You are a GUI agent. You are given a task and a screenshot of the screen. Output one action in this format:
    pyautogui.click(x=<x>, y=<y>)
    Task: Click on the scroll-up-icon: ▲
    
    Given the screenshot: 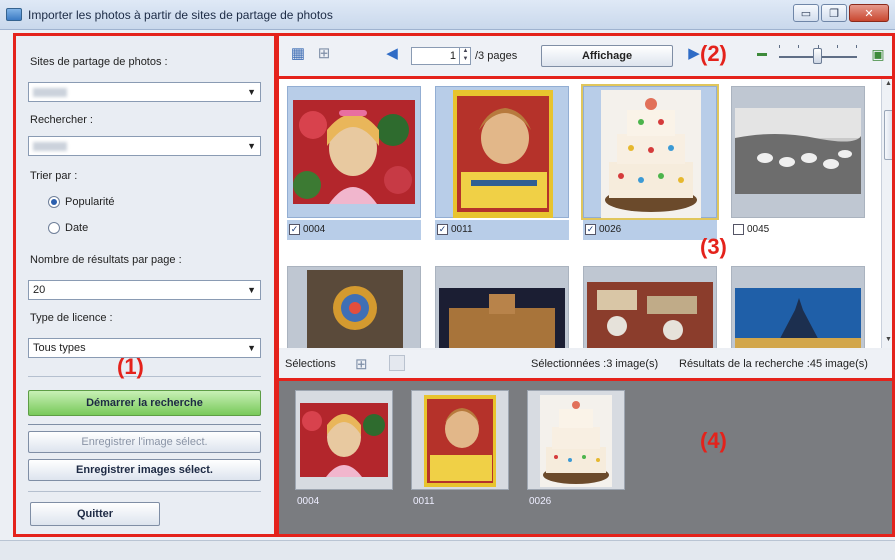 What is the action you would take?
    pyautogui.click(x=888, y=83)
    